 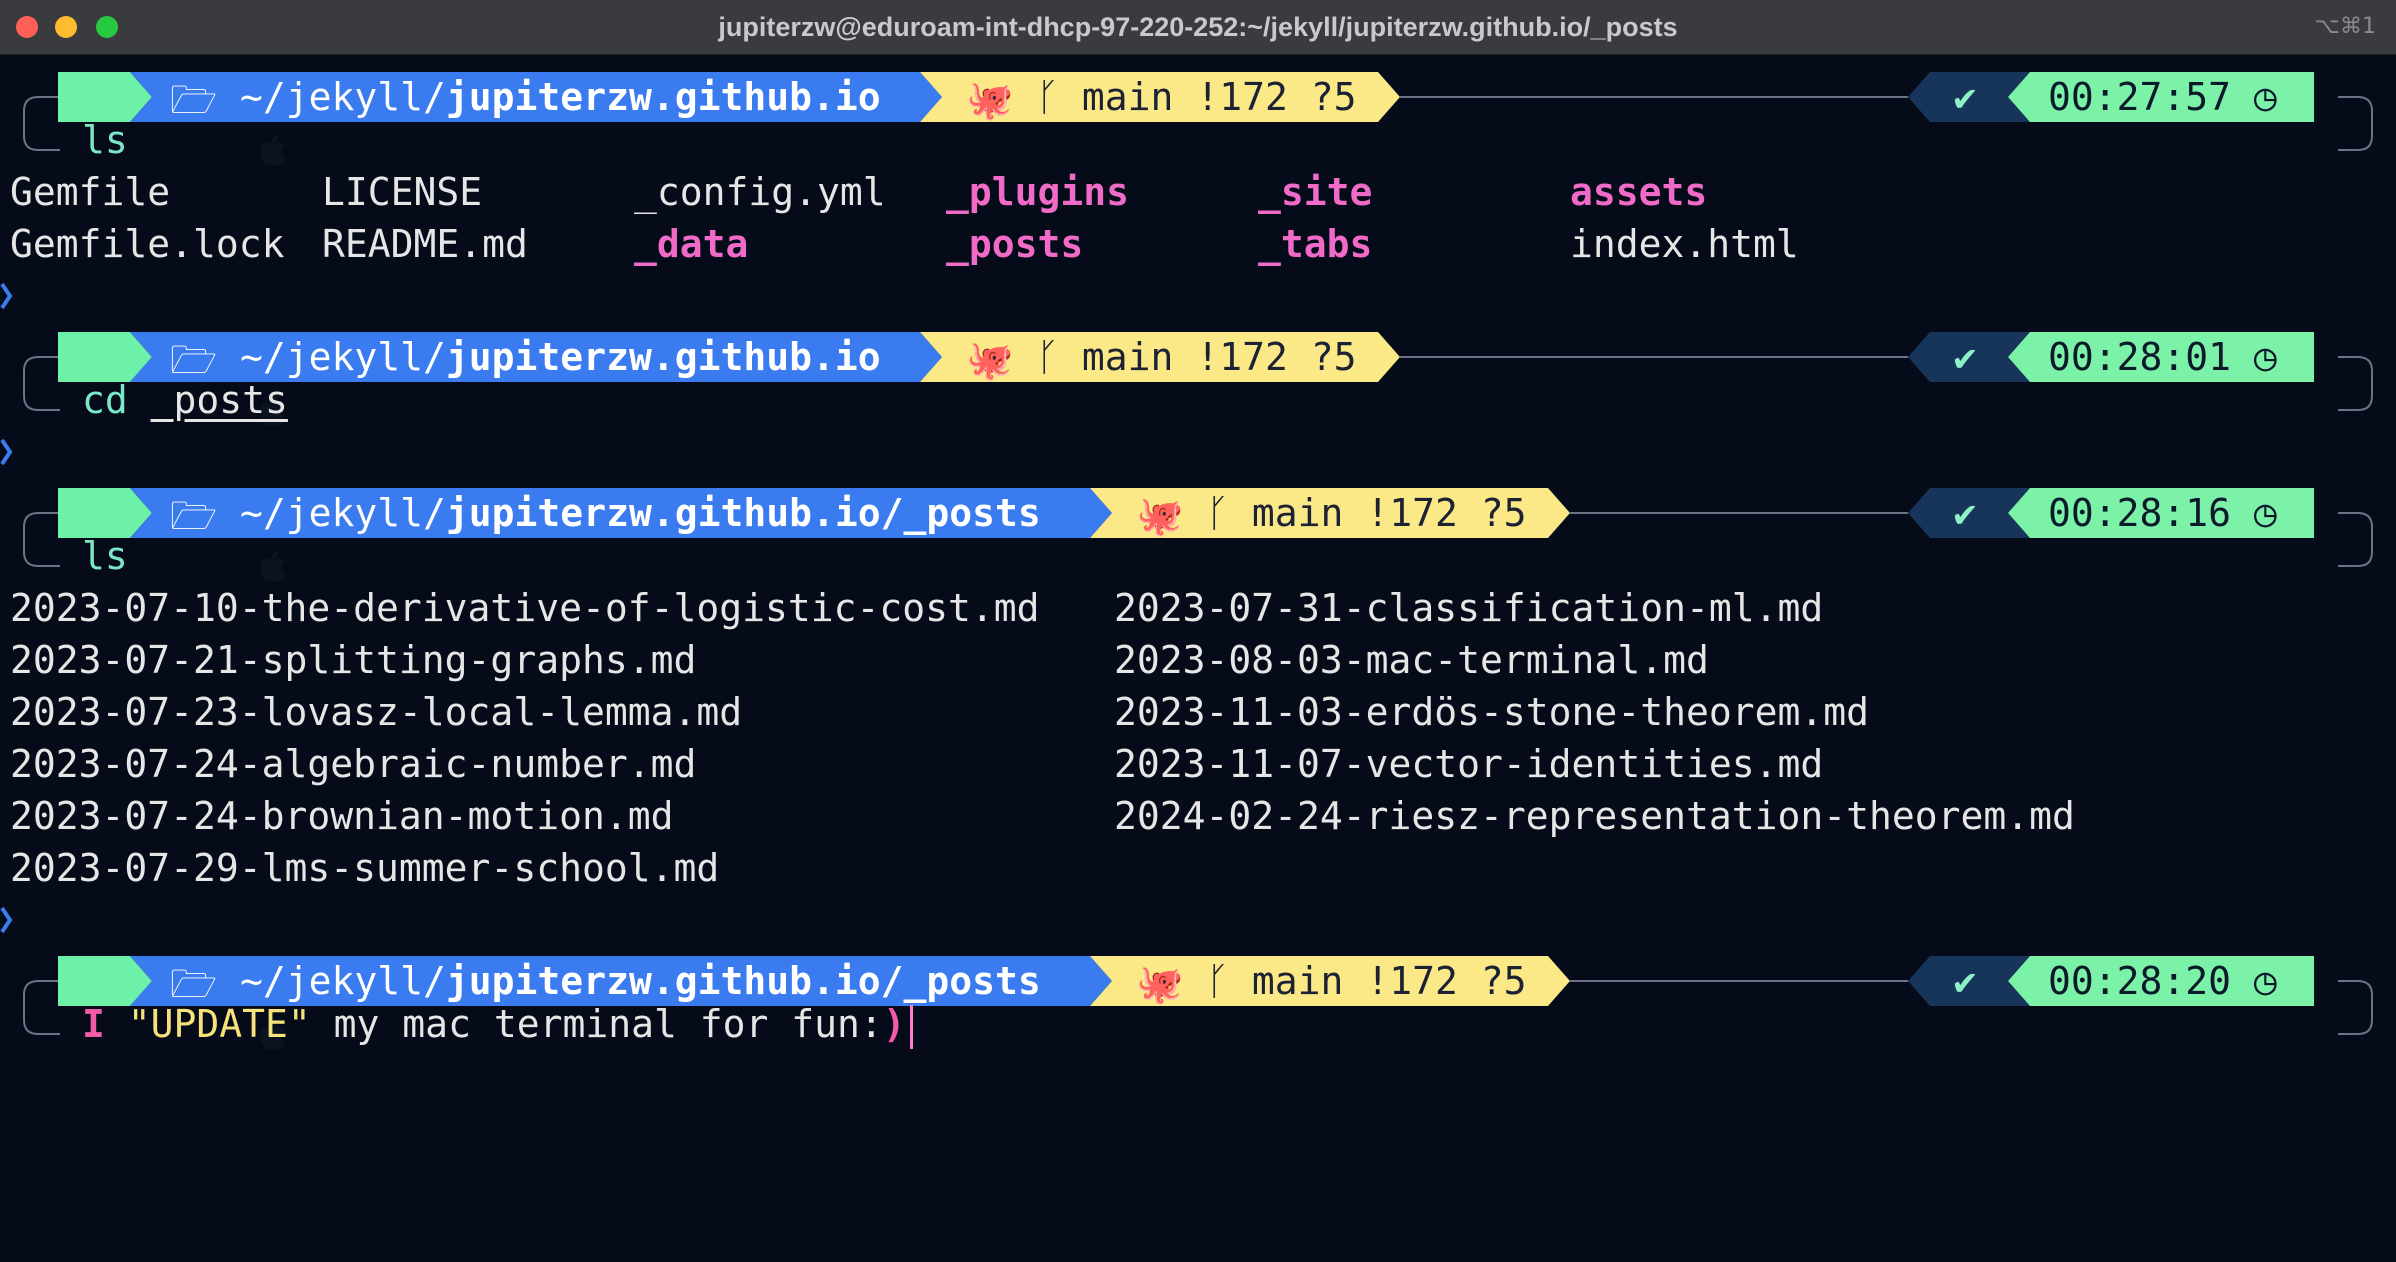 I want to click on prompt-time: 00:28:01 ◷, so click(x=2162, y=357).